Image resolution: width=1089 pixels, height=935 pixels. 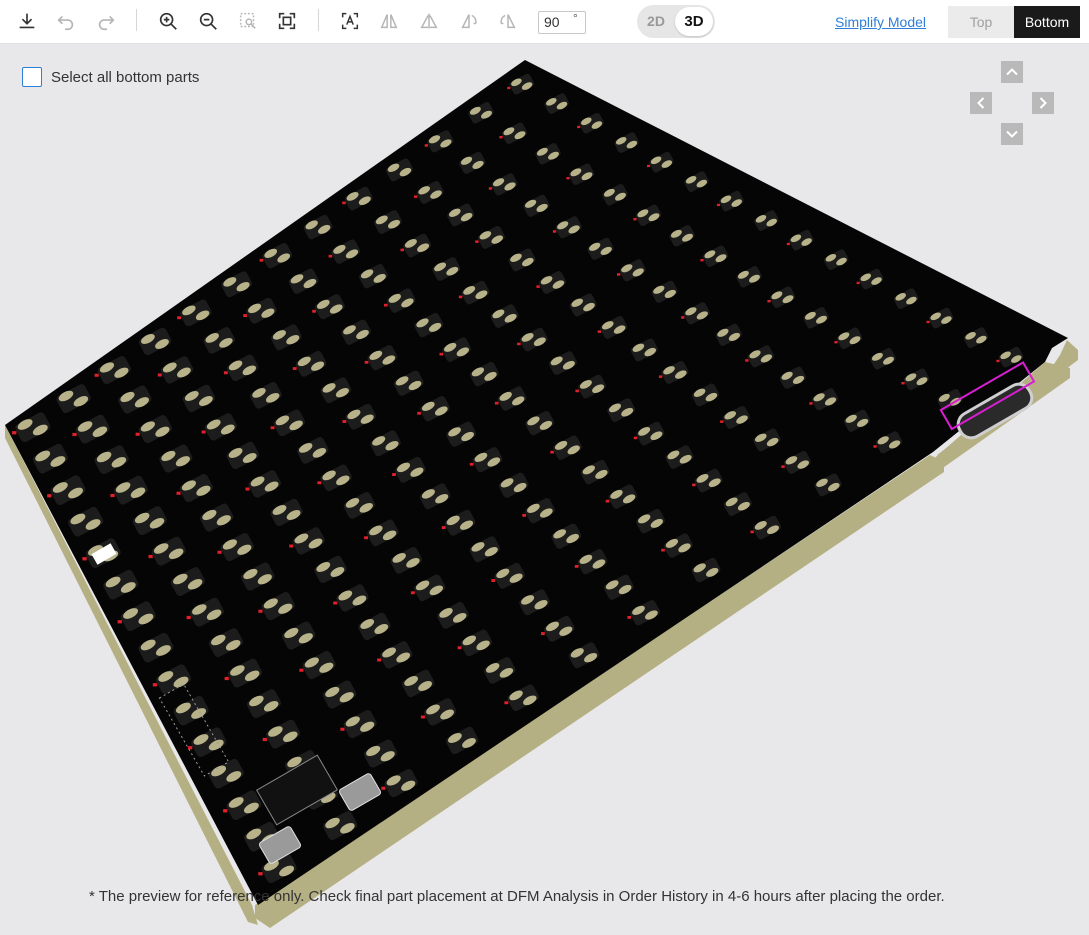 What do you see at coordinates (508, 21) in the screenshot?
I see `rotate-cw-icon` at bounding box center [508, 21].